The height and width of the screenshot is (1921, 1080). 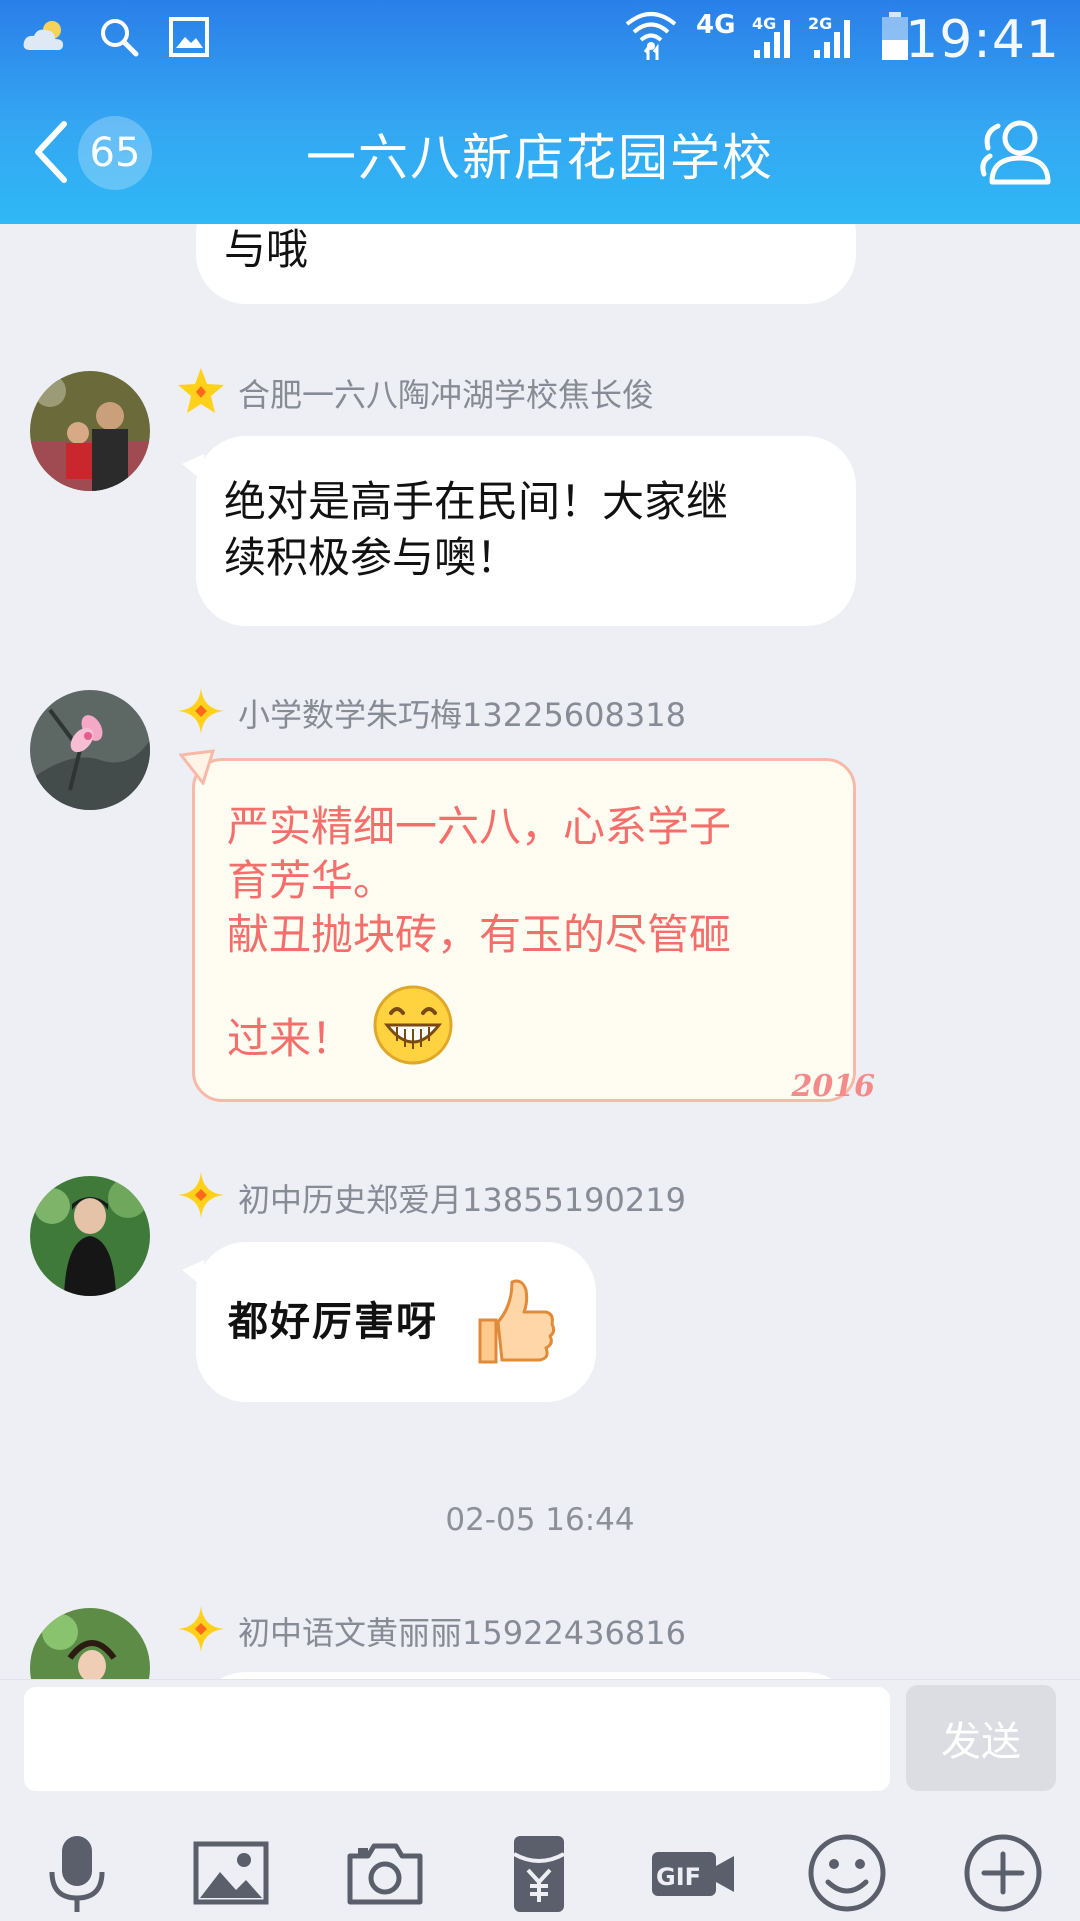 What do you see at coordinates (413, 1025) in the screenshot?
I see `grinning-emoji-icon` at bounding box center [413, 1025].